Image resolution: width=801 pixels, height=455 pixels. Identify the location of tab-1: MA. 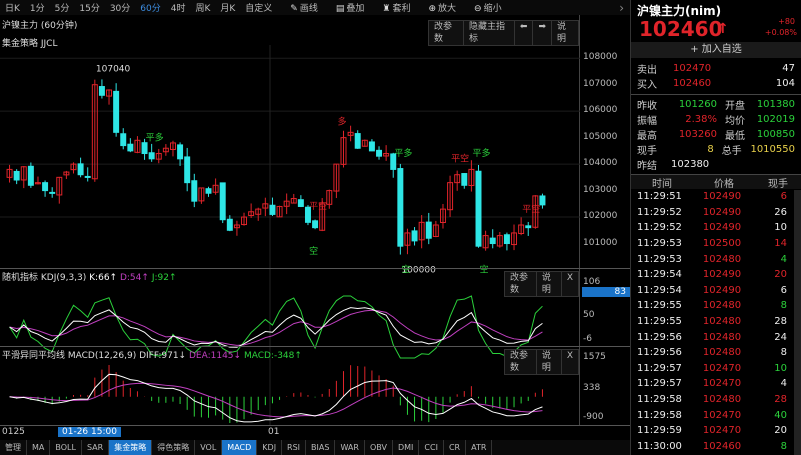
(39, 447).